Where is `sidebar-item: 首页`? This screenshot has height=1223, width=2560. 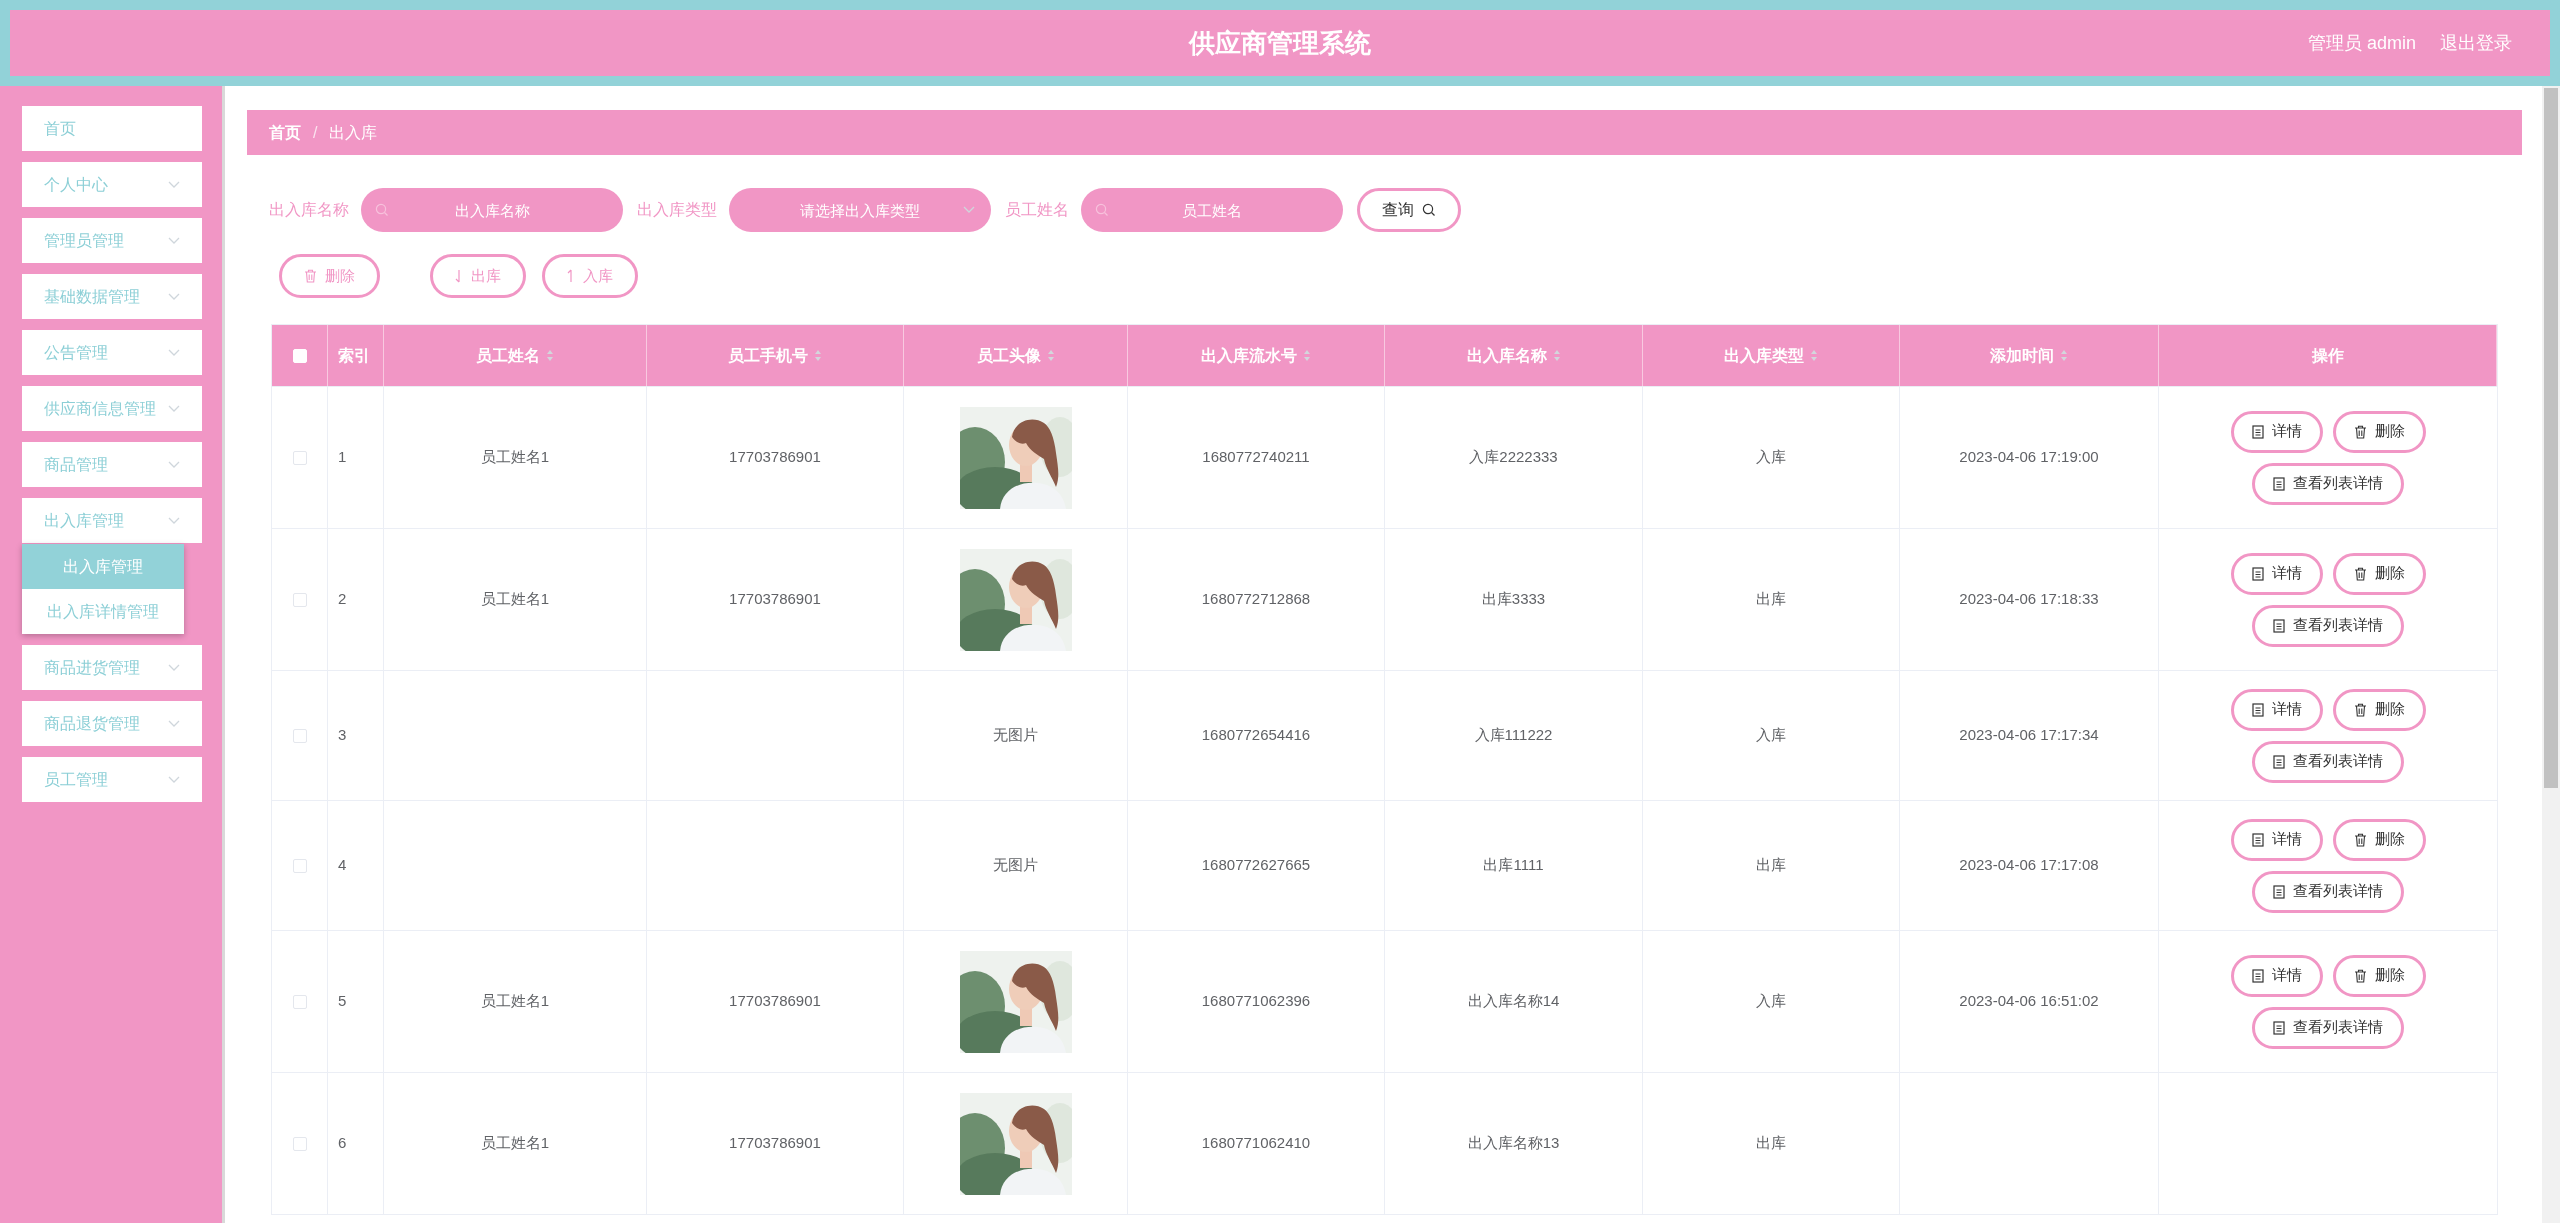 sidebar-item: 首页 is located at coordinates (112, 128).